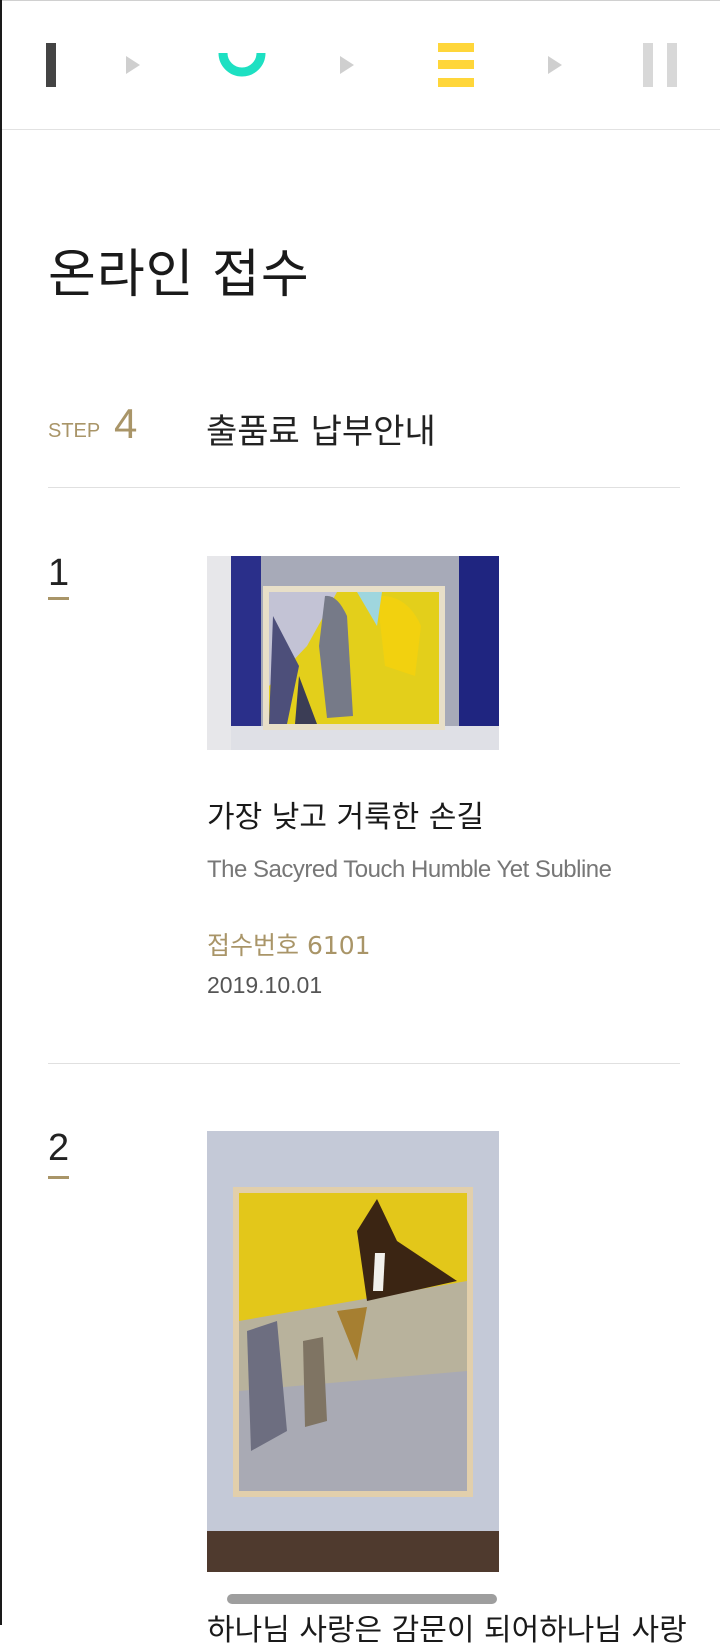 This screenshot has width=720, height=1649. Describe the element at coordinates (289, 945) in the screenshot. I see `item-receipt-number: 접수번호 6101` at that location.